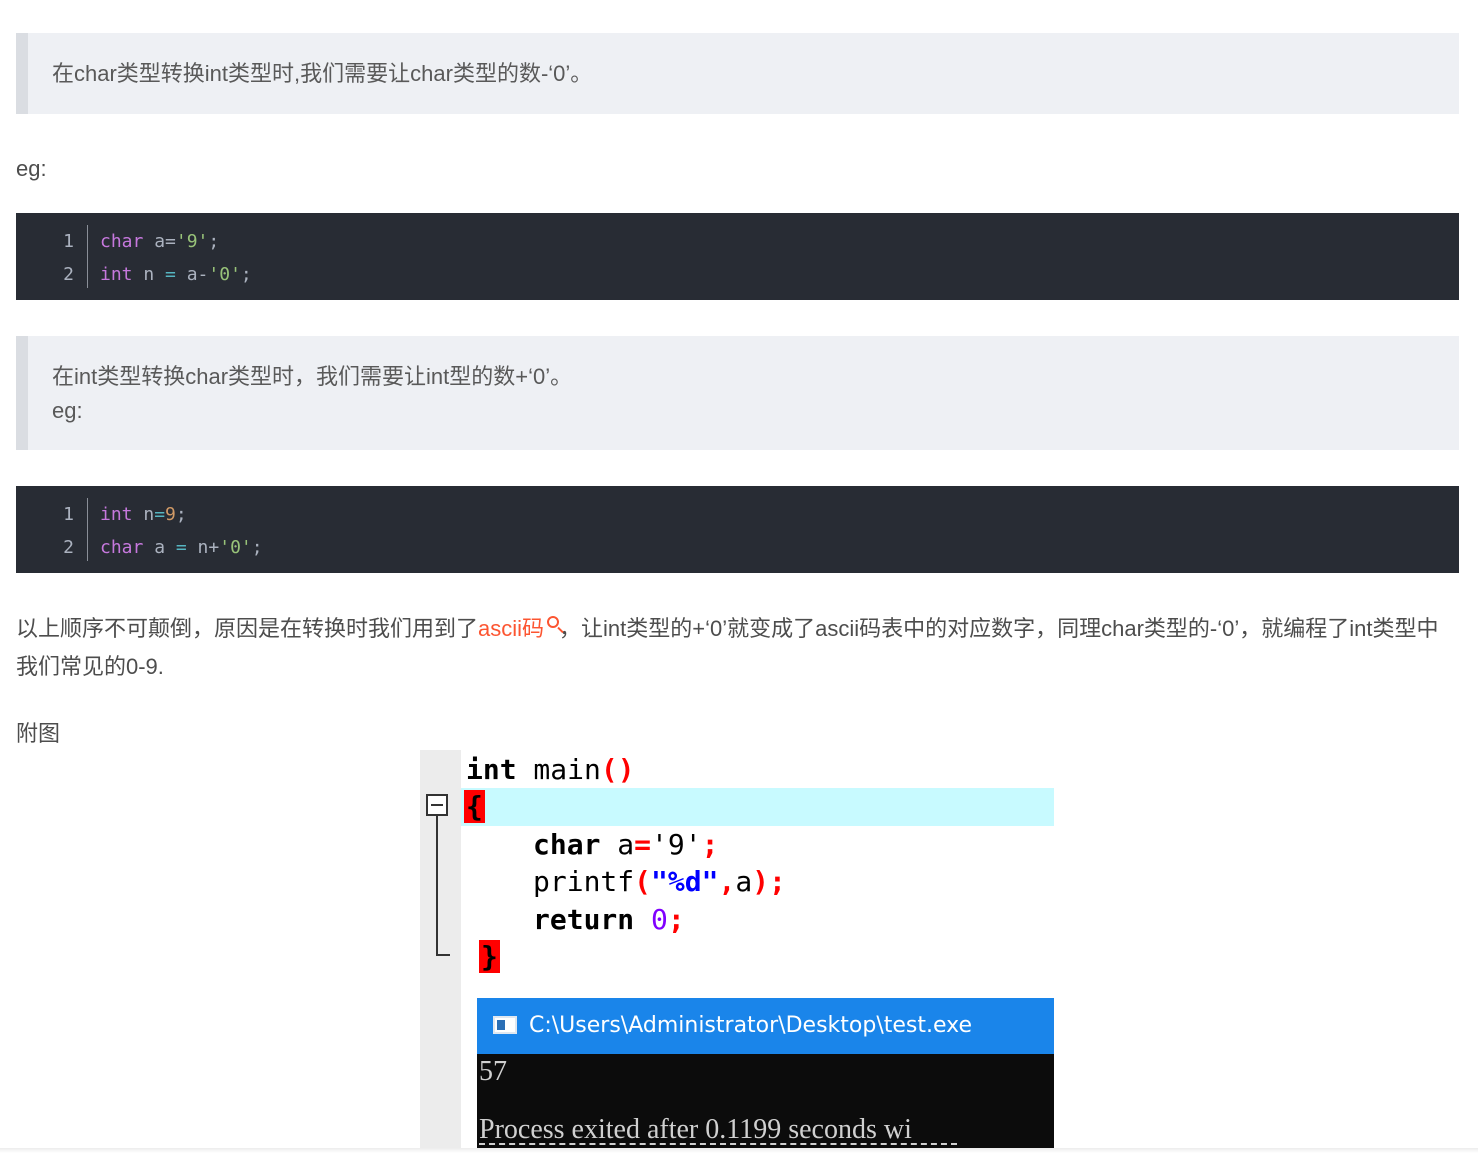 Image resolution: width=1478 pixels, height=1153 pixels. I want to click on current-line-highlight, so click(757, 807).